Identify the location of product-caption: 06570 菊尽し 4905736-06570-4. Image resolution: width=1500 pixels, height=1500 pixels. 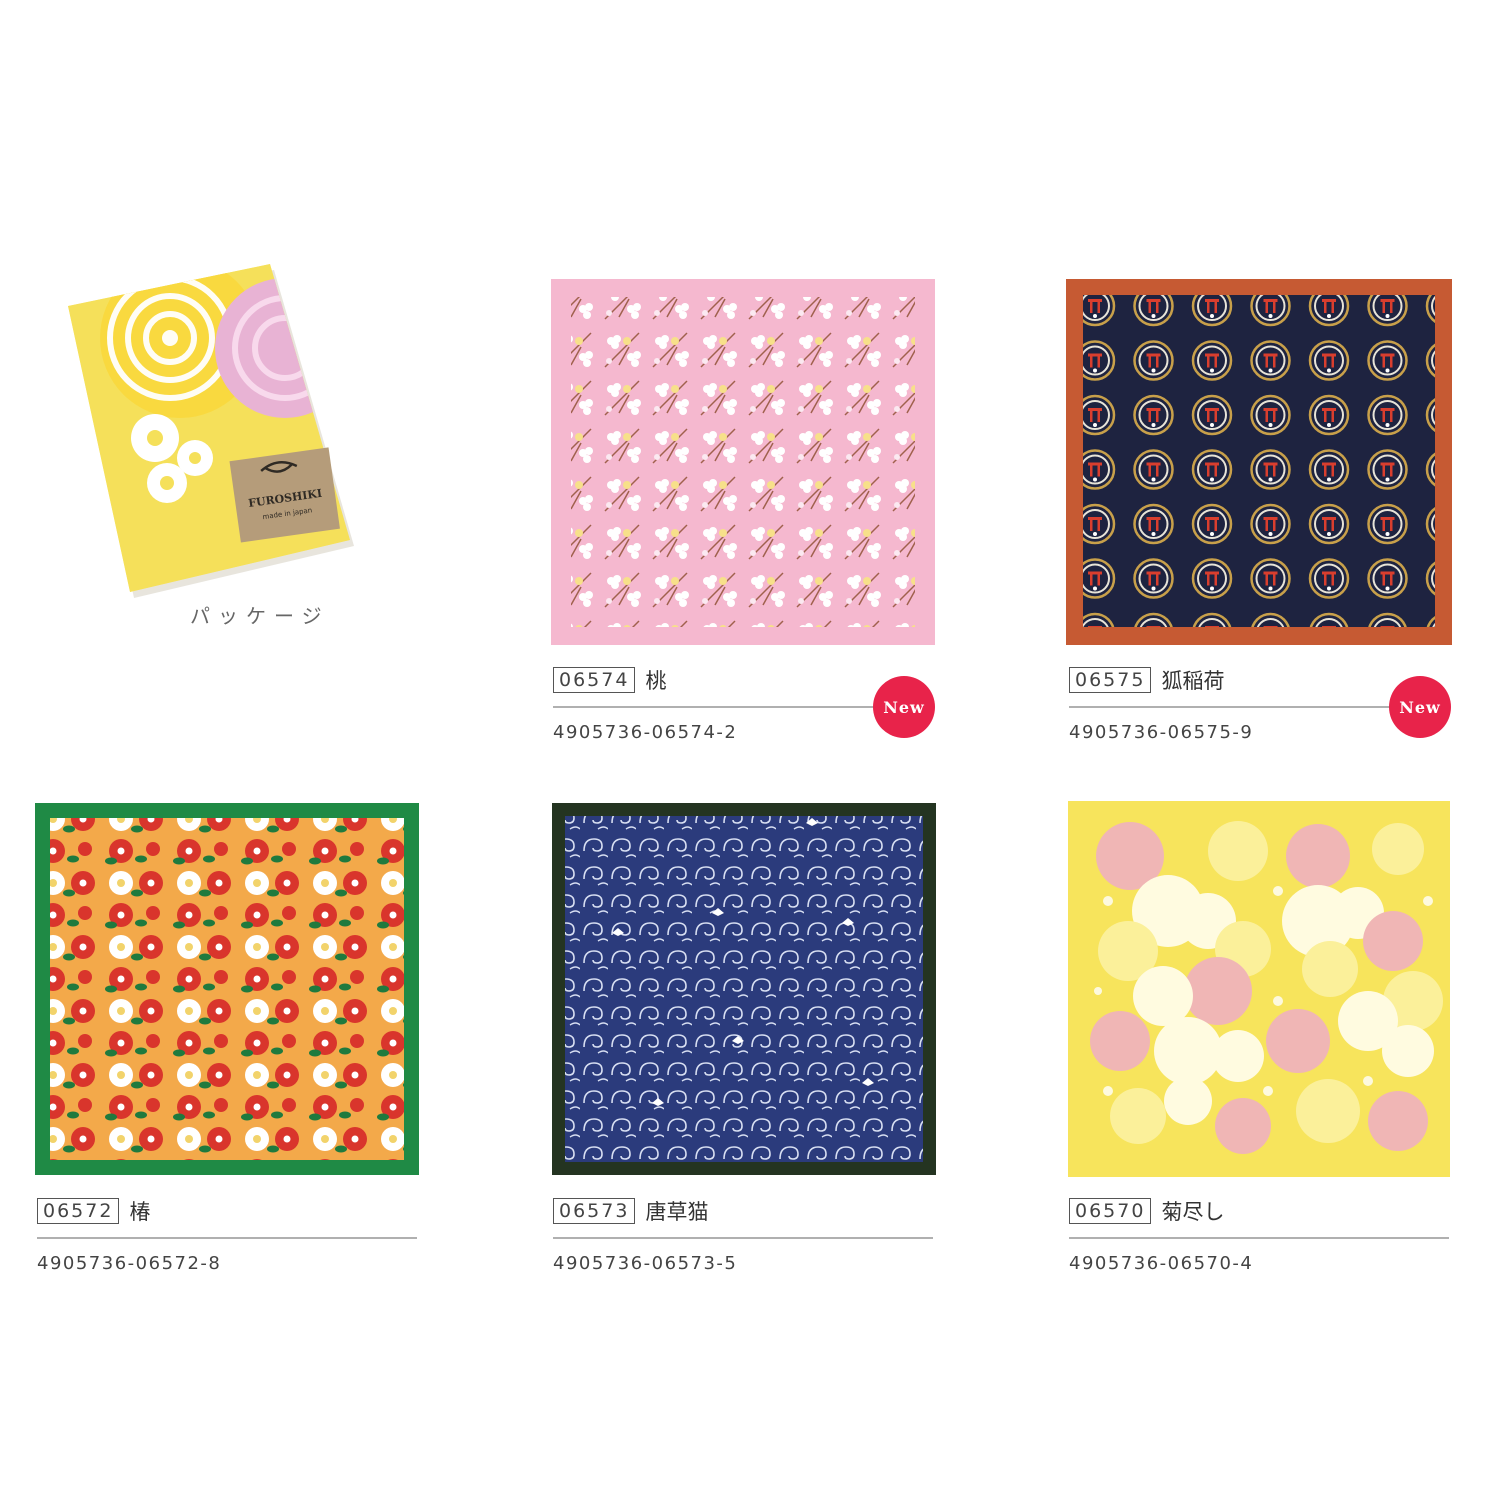
(1260, 1235).